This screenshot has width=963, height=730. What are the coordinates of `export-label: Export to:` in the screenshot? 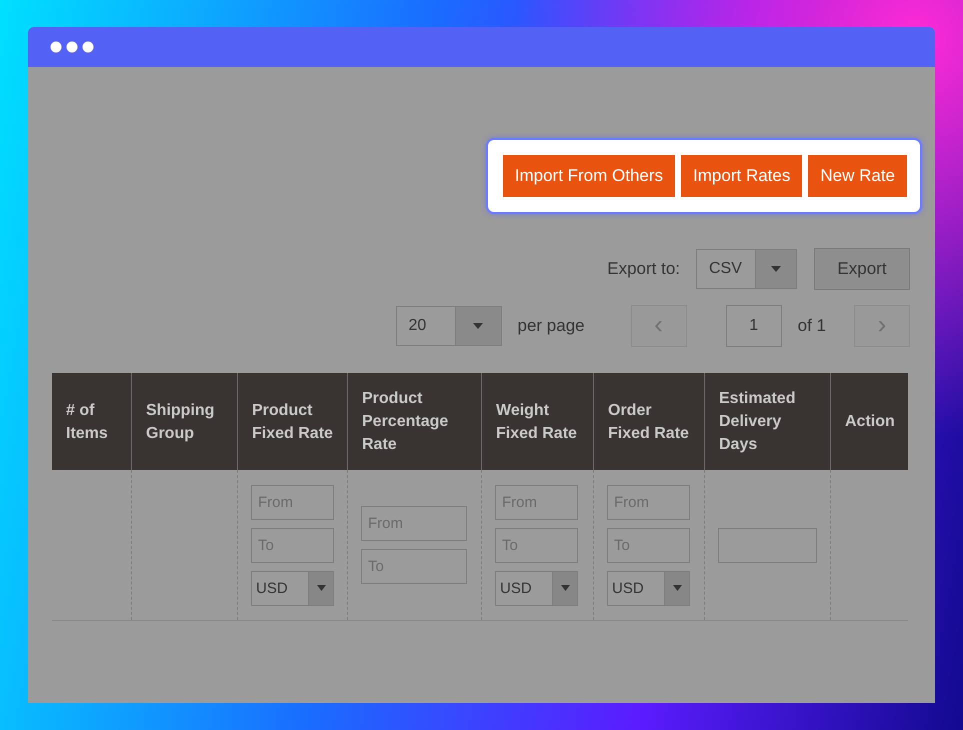 It's located at (643, 269).